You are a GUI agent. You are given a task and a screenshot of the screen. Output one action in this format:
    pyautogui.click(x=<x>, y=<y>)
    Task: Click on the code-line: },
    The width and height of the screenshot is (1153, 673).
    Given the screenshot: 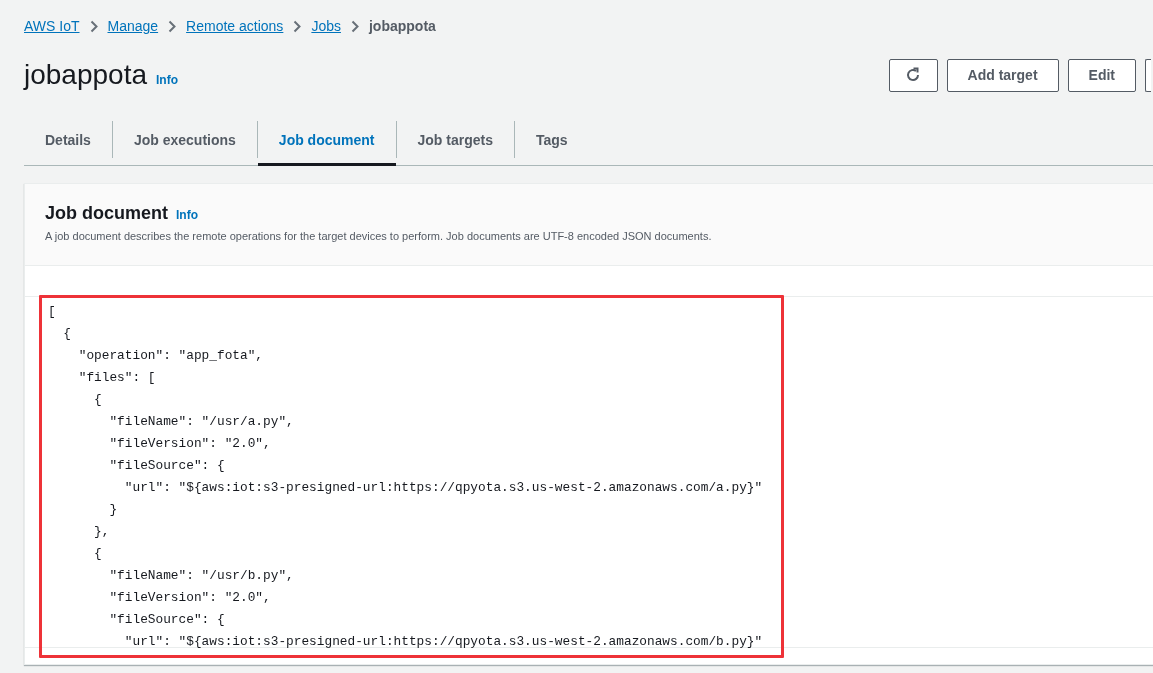 What is the action you would take?
    pyautogui.click(x=102, y=532)
    